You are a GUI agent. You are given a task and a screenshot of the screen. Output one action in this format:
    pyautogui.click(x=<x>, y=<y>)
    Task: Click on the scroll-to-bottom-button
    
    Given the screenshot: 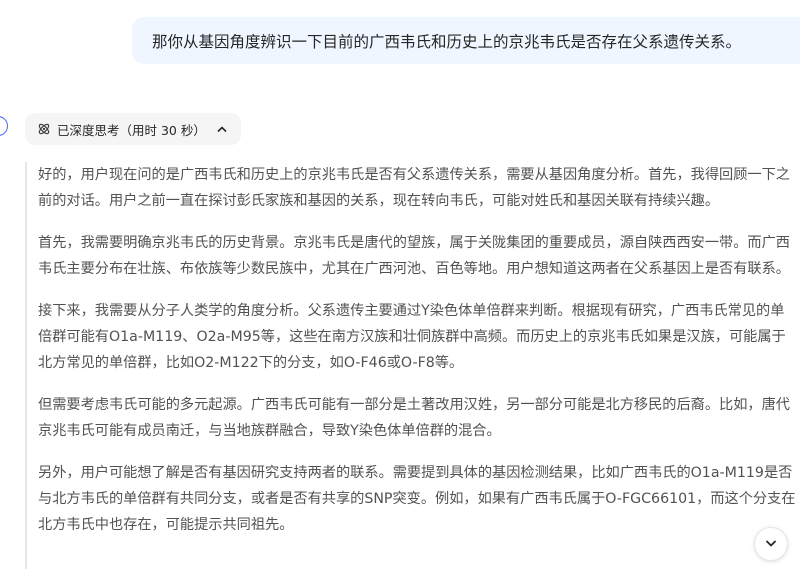 What is the action you would take?
    pyautogui.click(x=771, y=544)
    